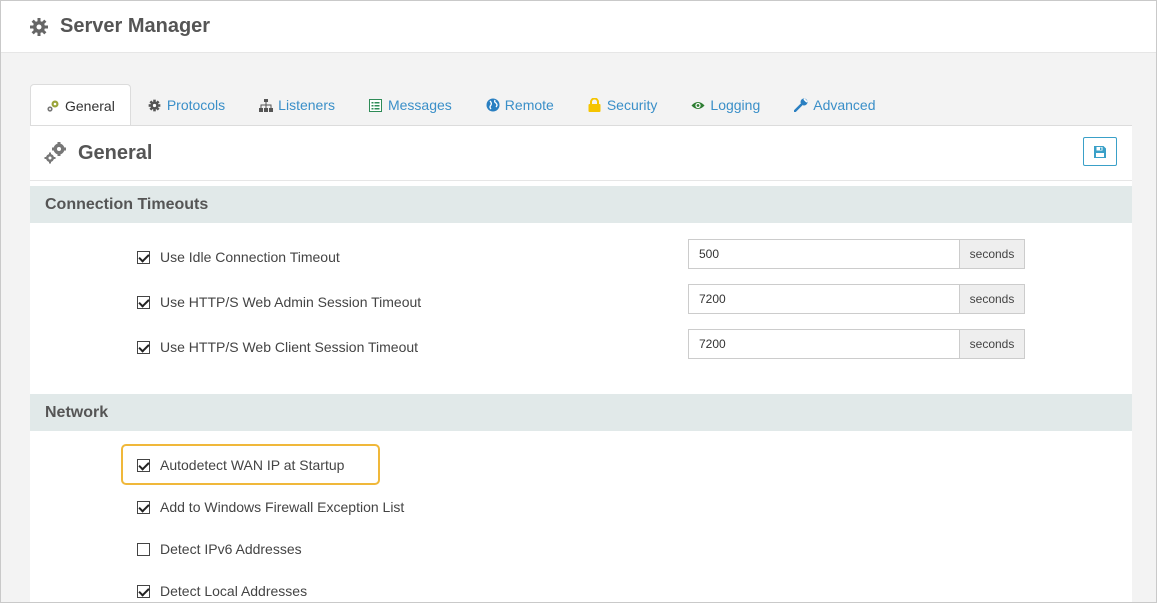  What do you see at coordinates (143, 549) in the screenshot?
I see `detect-ipv6-checkbox` at bounding box center [143, 549].